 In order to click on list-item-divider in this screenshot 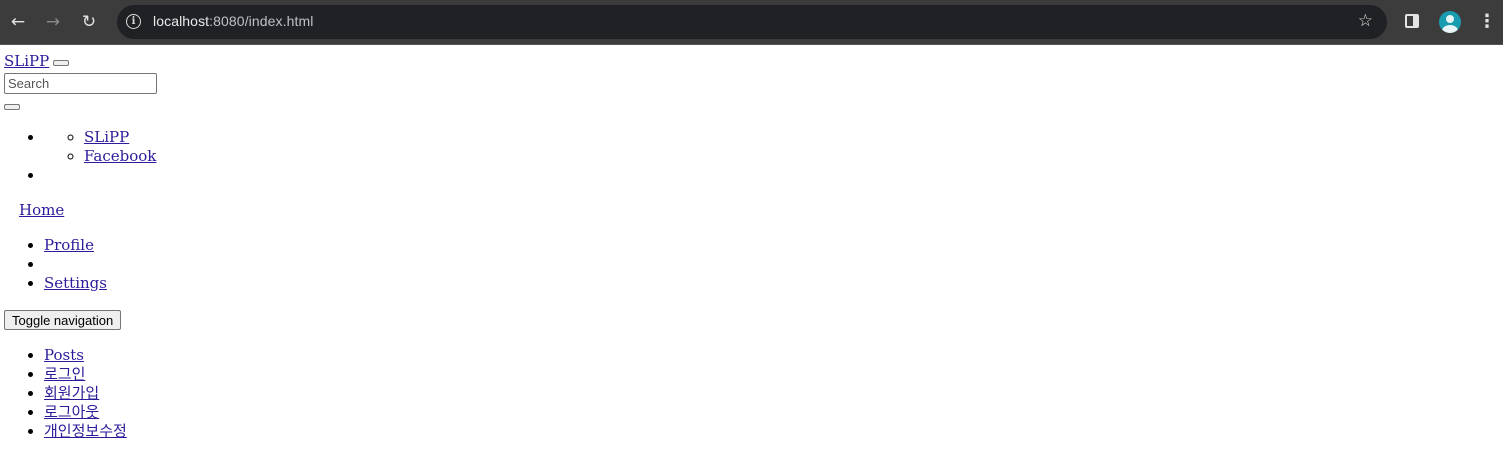, I will do `click(75, 264)`.